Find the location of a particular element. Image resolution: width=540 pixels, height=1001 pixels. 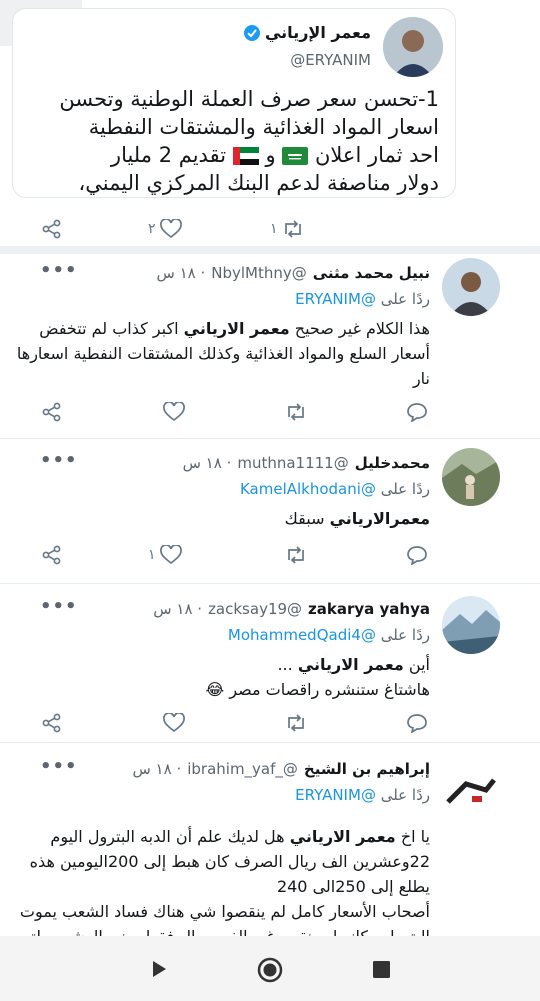

uae-flag-icon is located at coordinates (245, 156).